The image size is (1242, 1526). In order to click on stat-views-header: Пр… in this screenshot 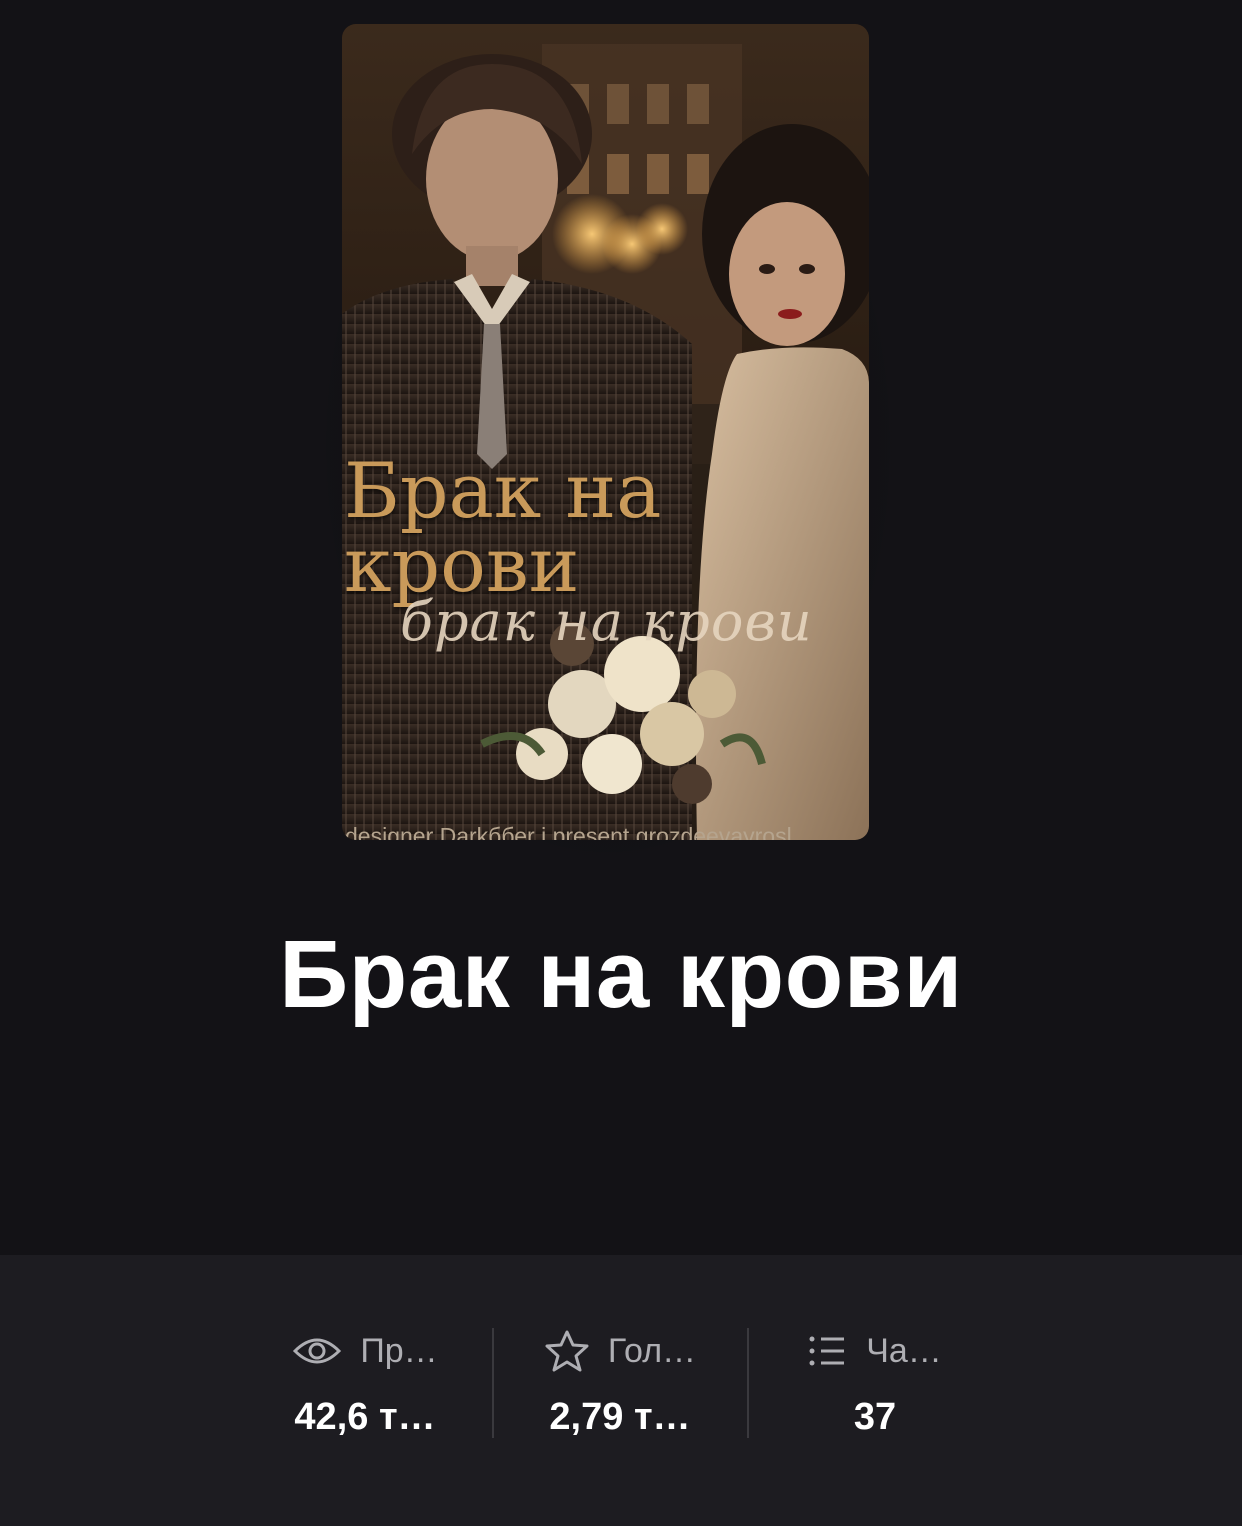, I will do `click(365, 1351)`.